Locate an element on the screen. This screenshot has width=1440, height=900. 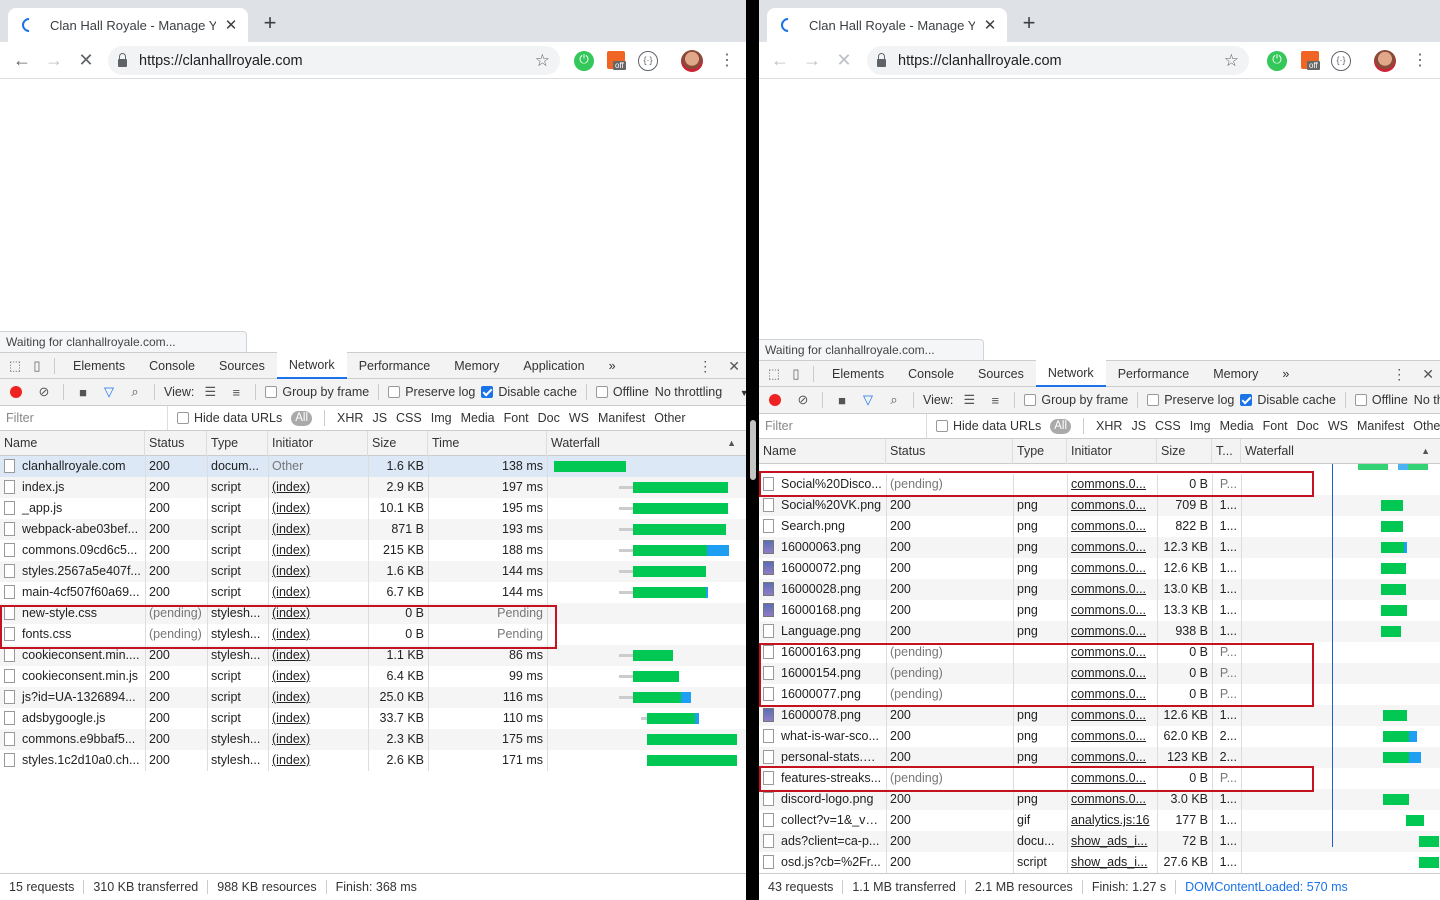
hide-data-urls-checkbox: Hide data URLs is located at coordinates (229, 418).